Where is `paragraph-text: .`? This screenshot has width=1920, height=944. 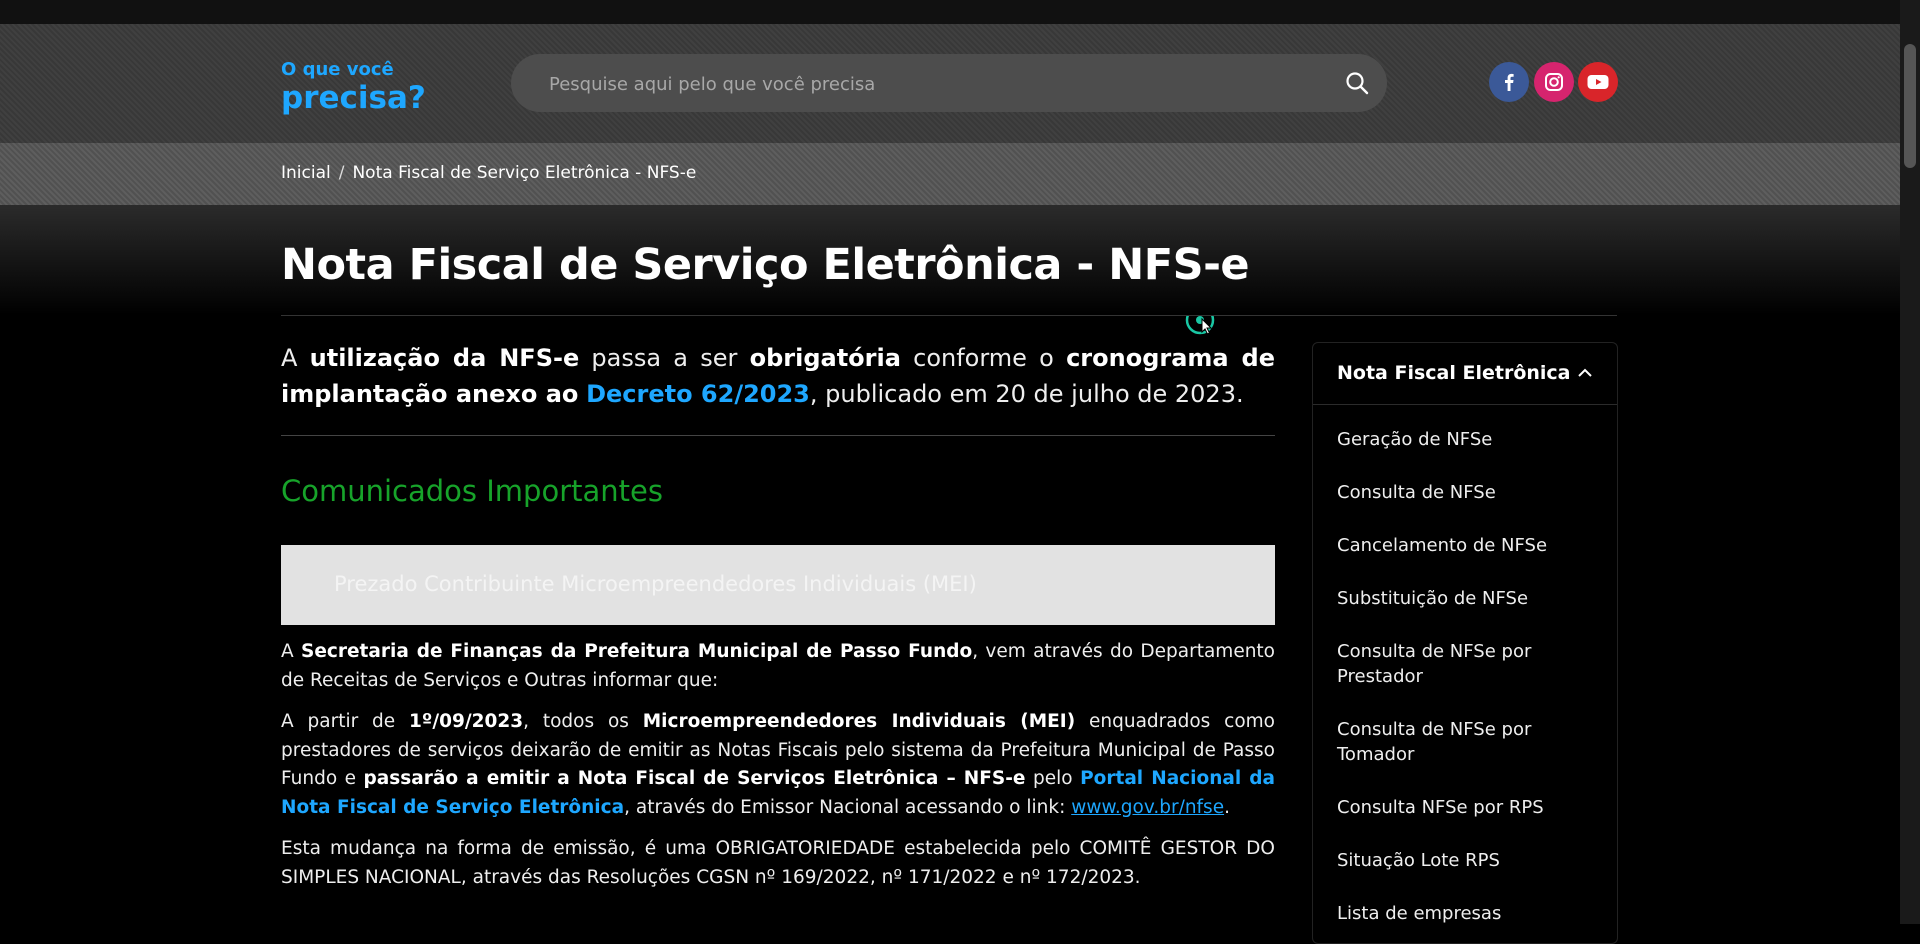
paragraph-text: . is located at coordinates (1227, 807).